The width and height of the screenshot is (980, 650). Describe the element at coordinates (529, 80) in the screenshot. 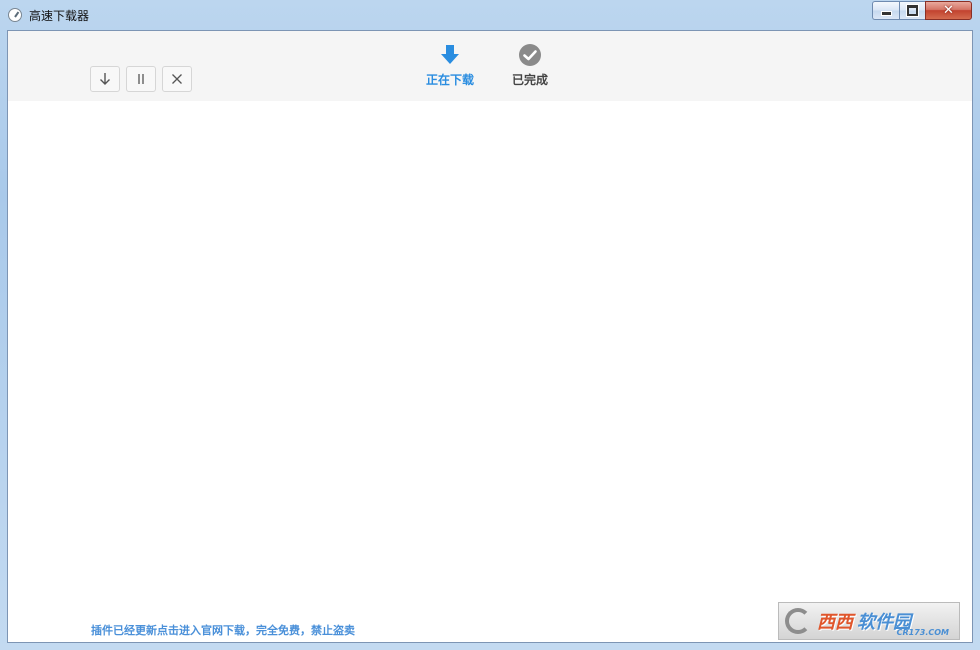

I see `tab-completed-label: 已完成` at that location.